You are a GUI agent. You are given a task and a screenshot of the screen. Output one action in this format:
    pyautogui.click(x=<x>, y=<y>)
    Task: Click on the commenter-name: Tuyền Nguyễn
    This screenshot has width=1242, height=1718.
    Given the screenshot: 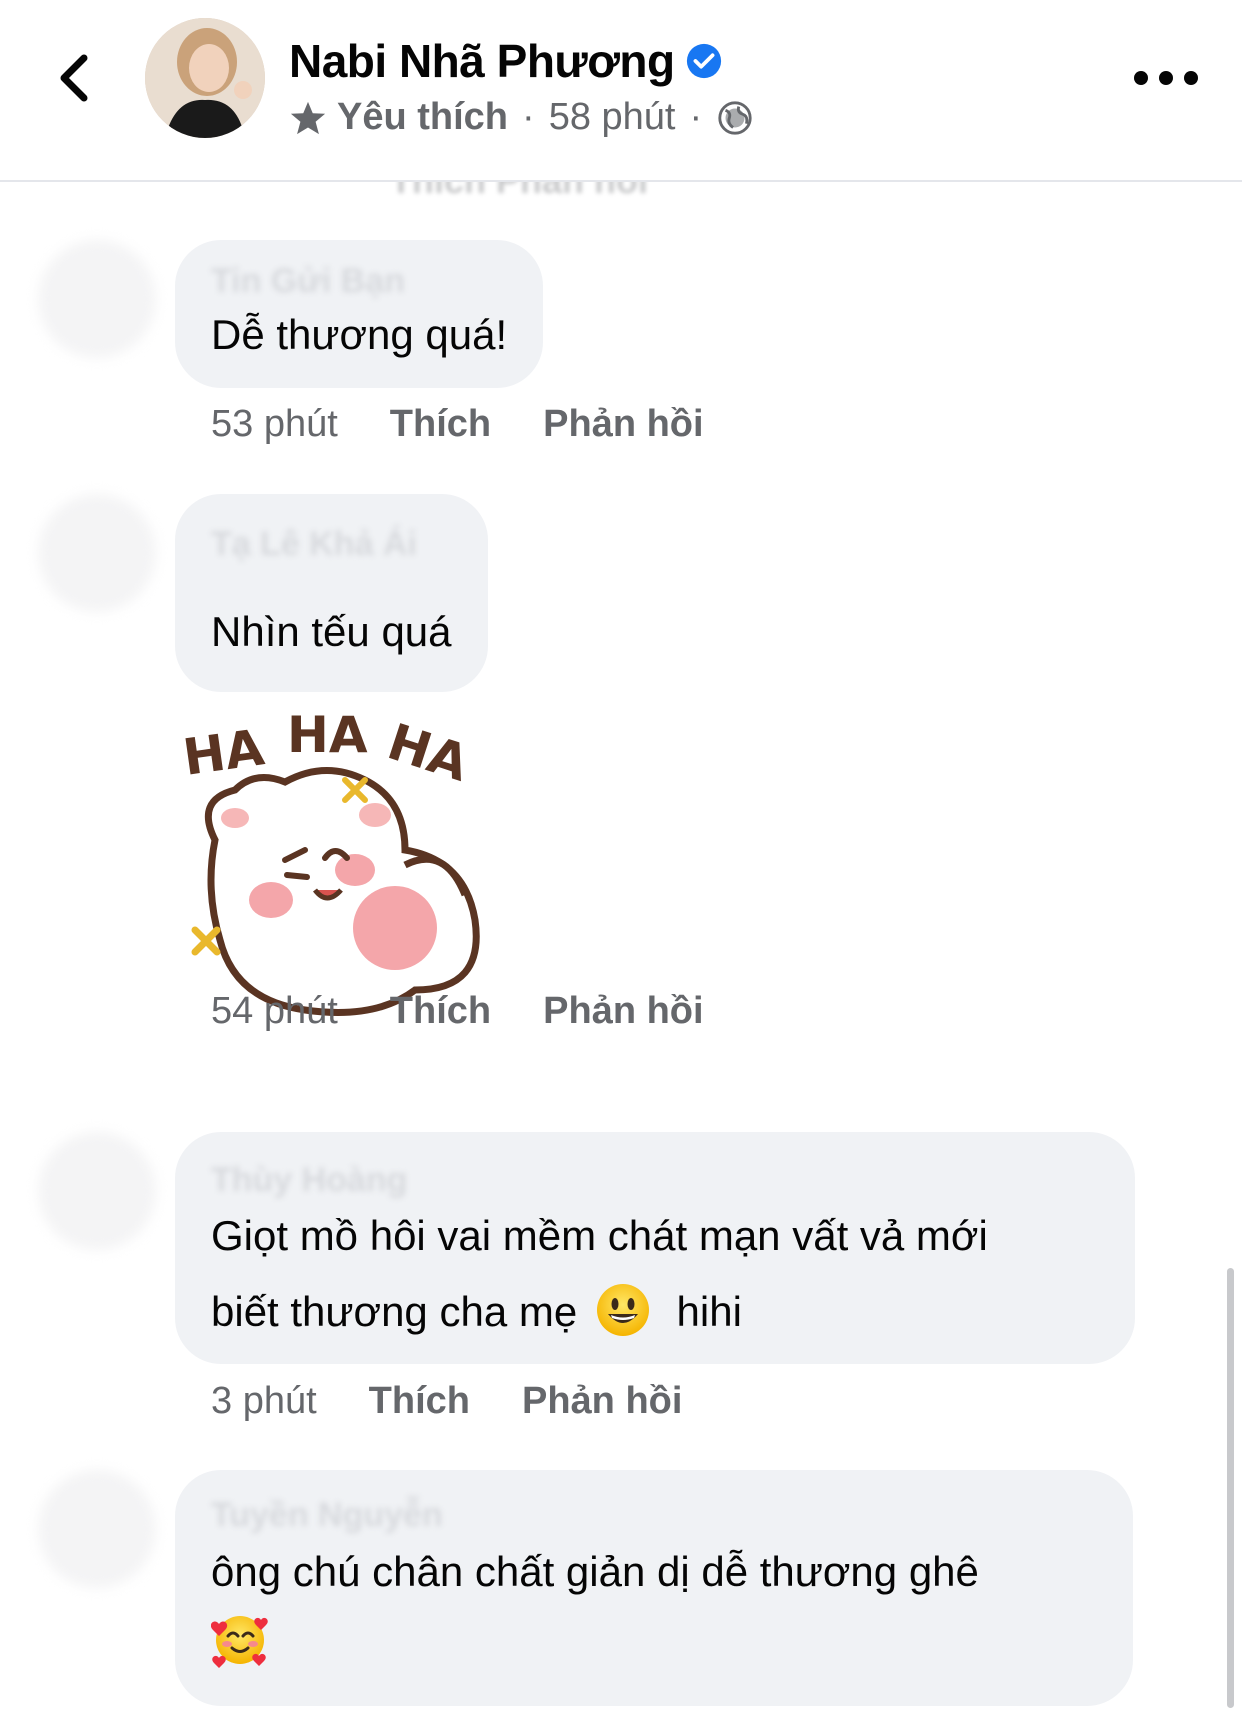 What is the action you would take?
    pyautogui.click(x=654, y=1515)
    